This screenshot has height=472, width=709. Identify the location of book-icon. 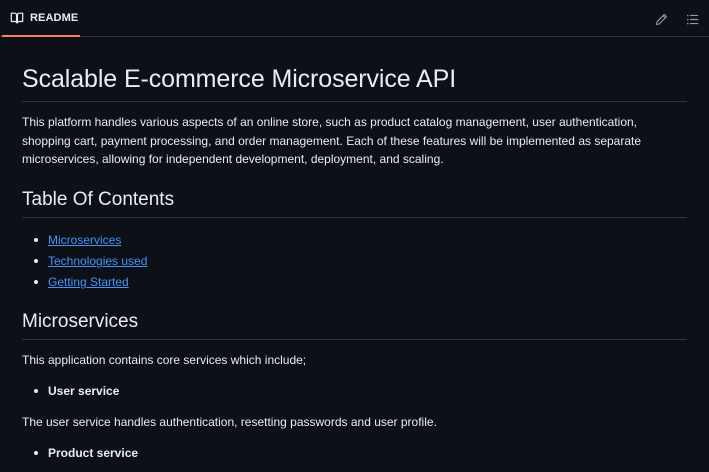
(17, 18).